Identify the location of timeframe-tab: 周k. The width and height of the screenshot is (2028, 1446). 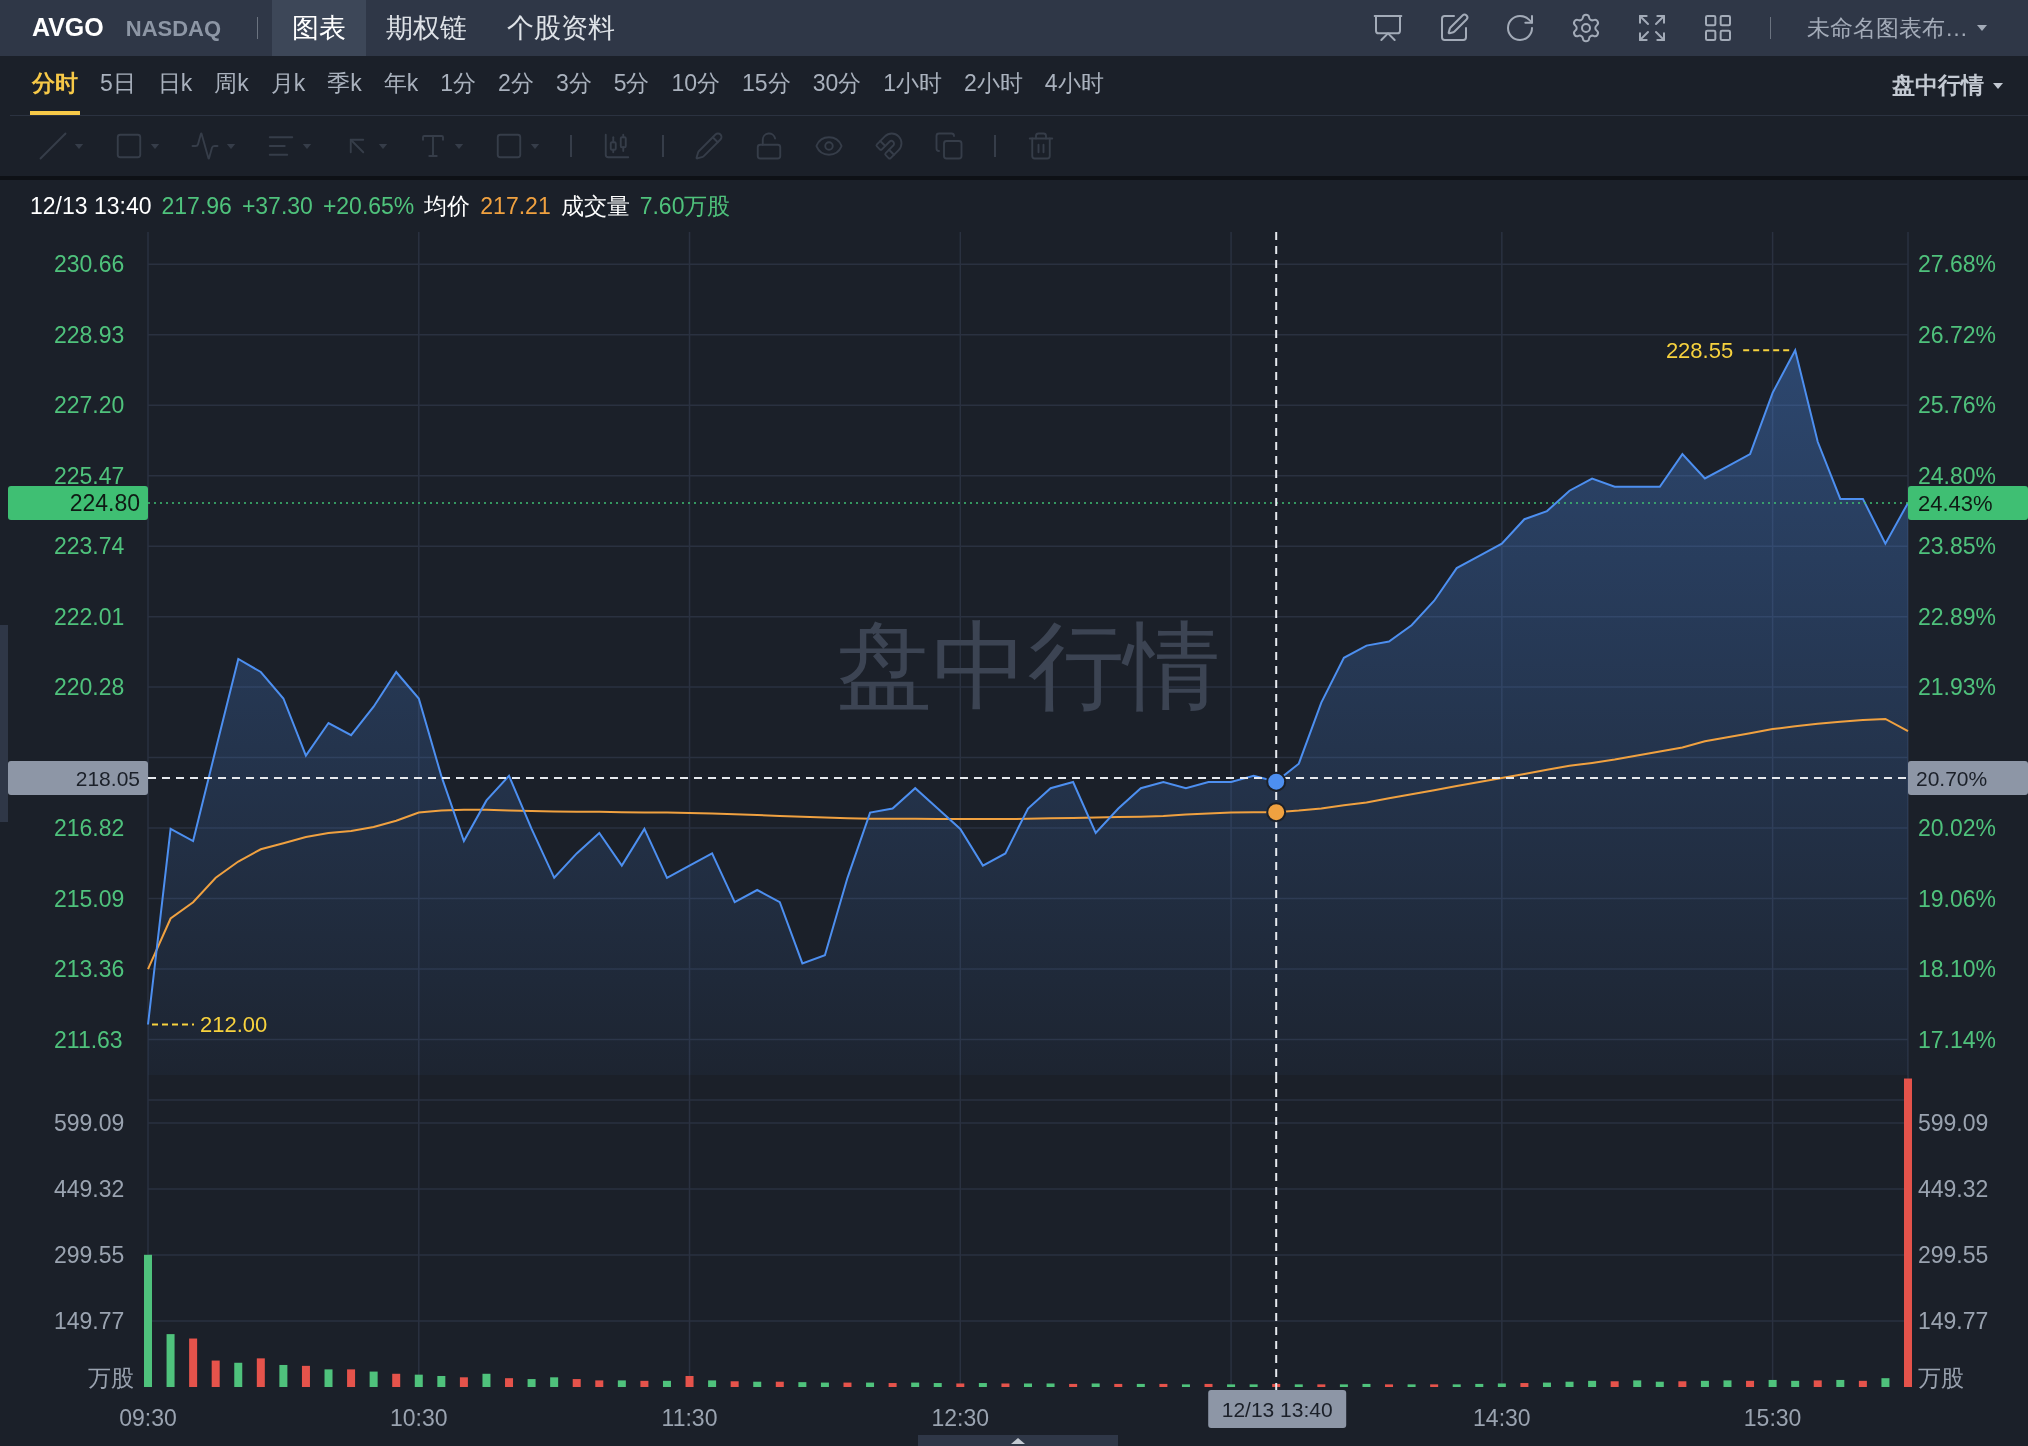
(231, 85).